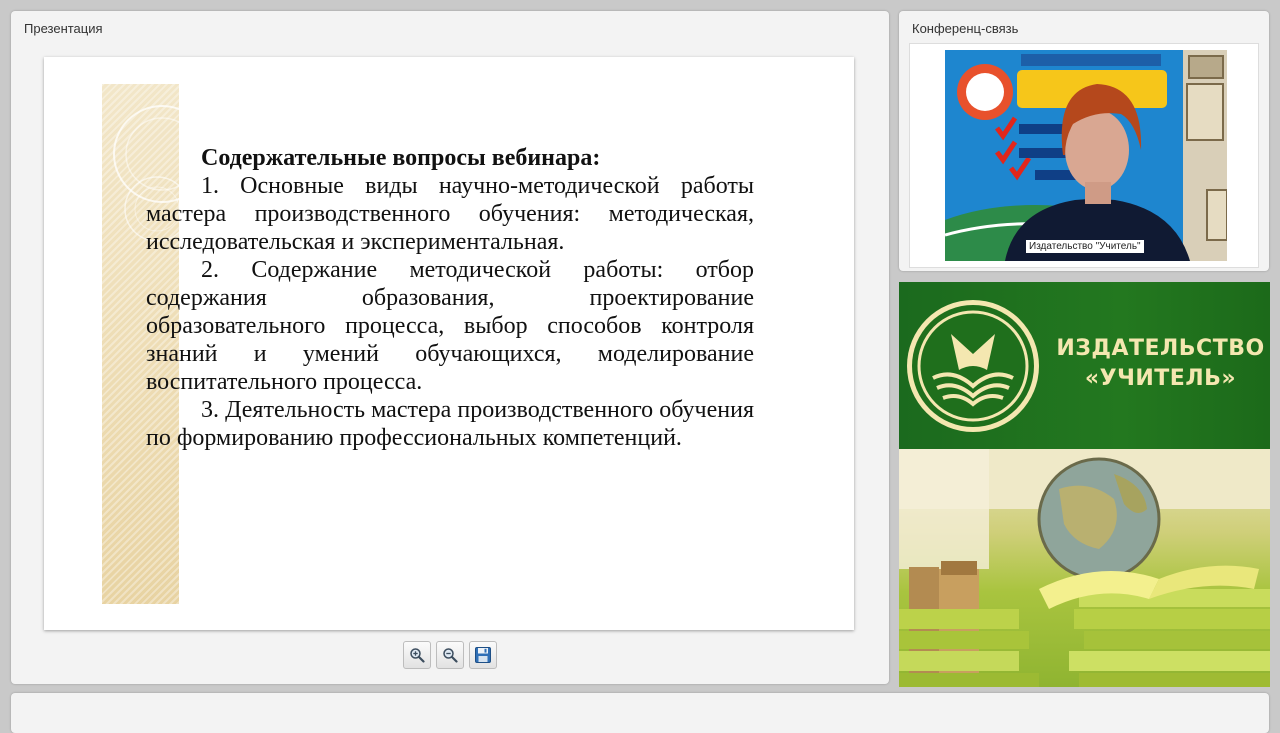 The height and width of the screenshot is (733, 1280). What do you see at coordinates (965, 28) in the screenshot?
I see `conference-panel-title: Конференц-связь` at bounding box center [965, 28].